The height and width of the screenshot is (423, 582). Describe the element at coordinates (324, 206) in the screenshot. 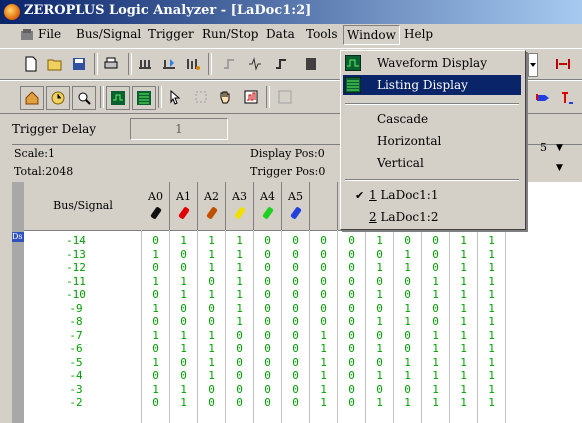

I see `column-header` at that location.